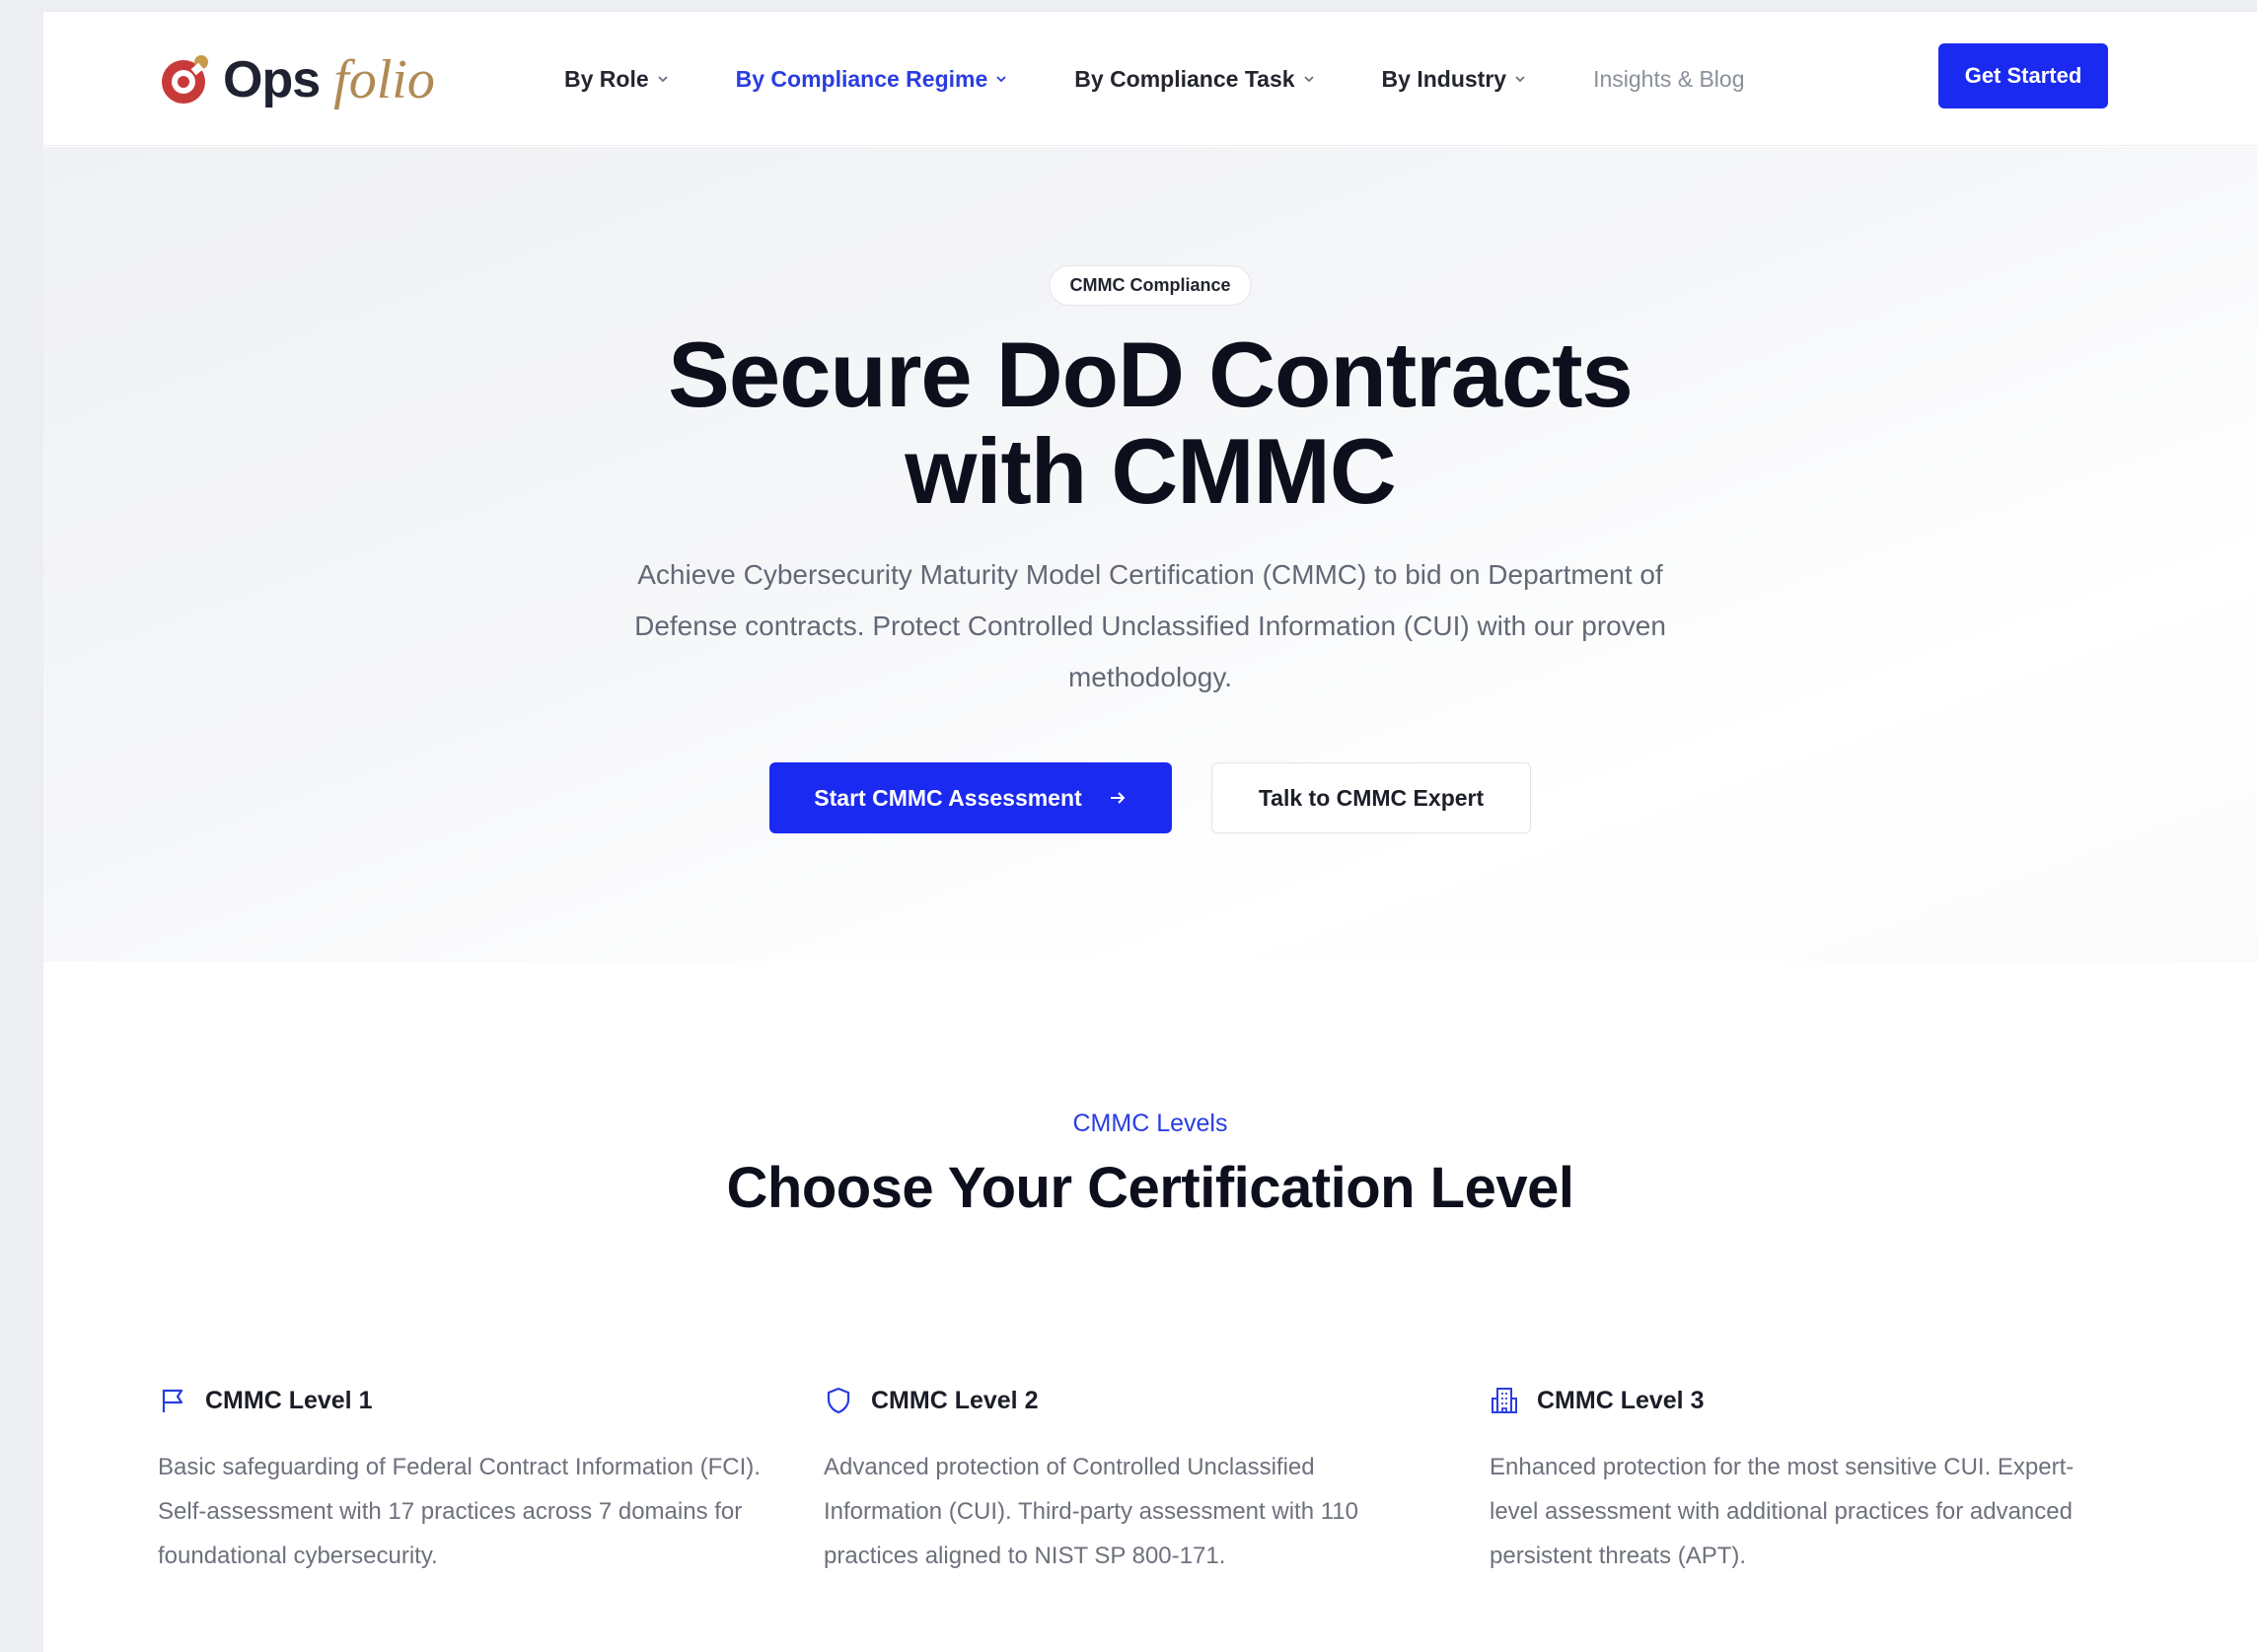 This screenshot has width=2257, height=1652. What do you see at coordinates (606, 78) in the screenshot?
I see `nav-label: By Role` at bounding box center [606, 78].